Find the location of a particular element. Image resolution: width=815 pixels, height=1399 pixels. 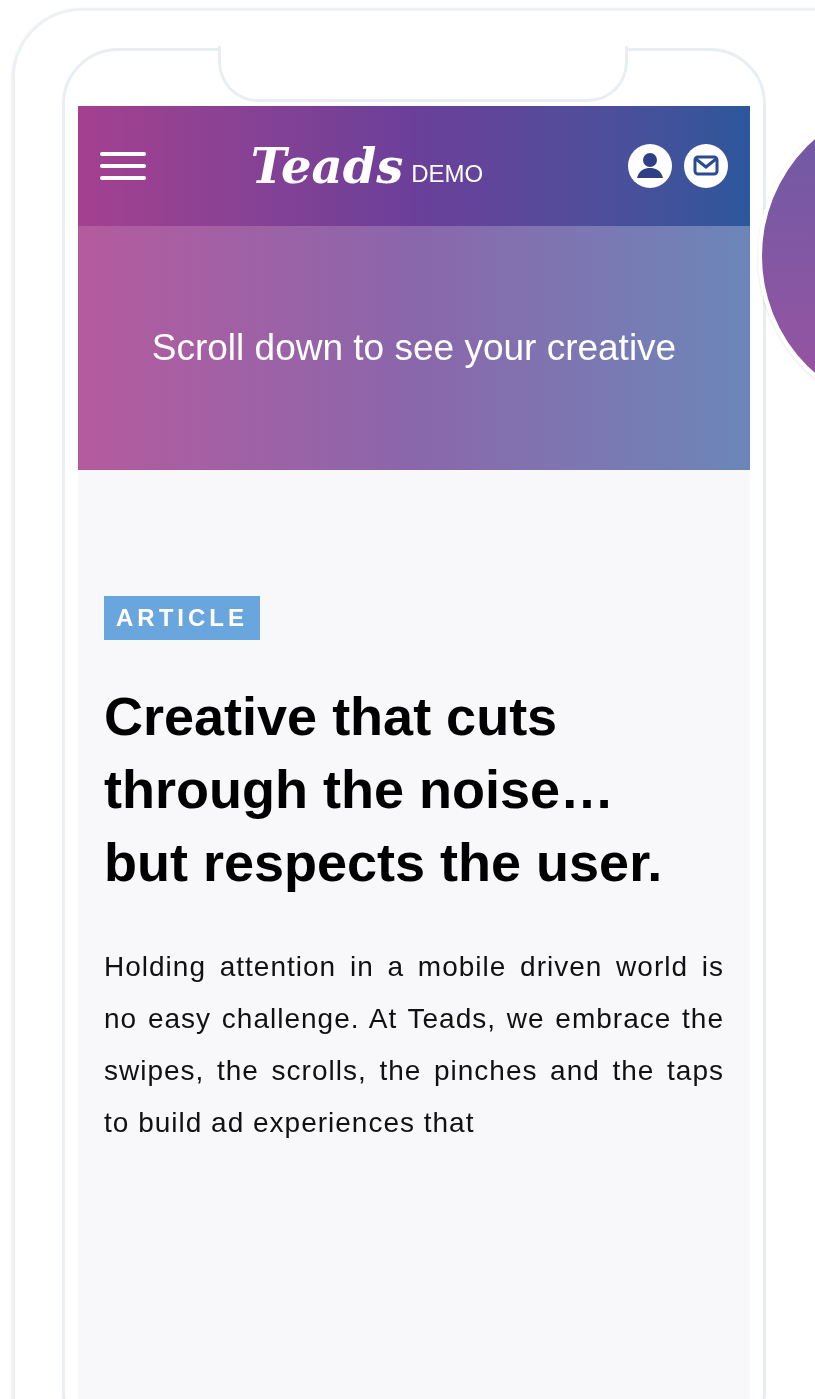

mail-icon is located at coordinates (706, 166).